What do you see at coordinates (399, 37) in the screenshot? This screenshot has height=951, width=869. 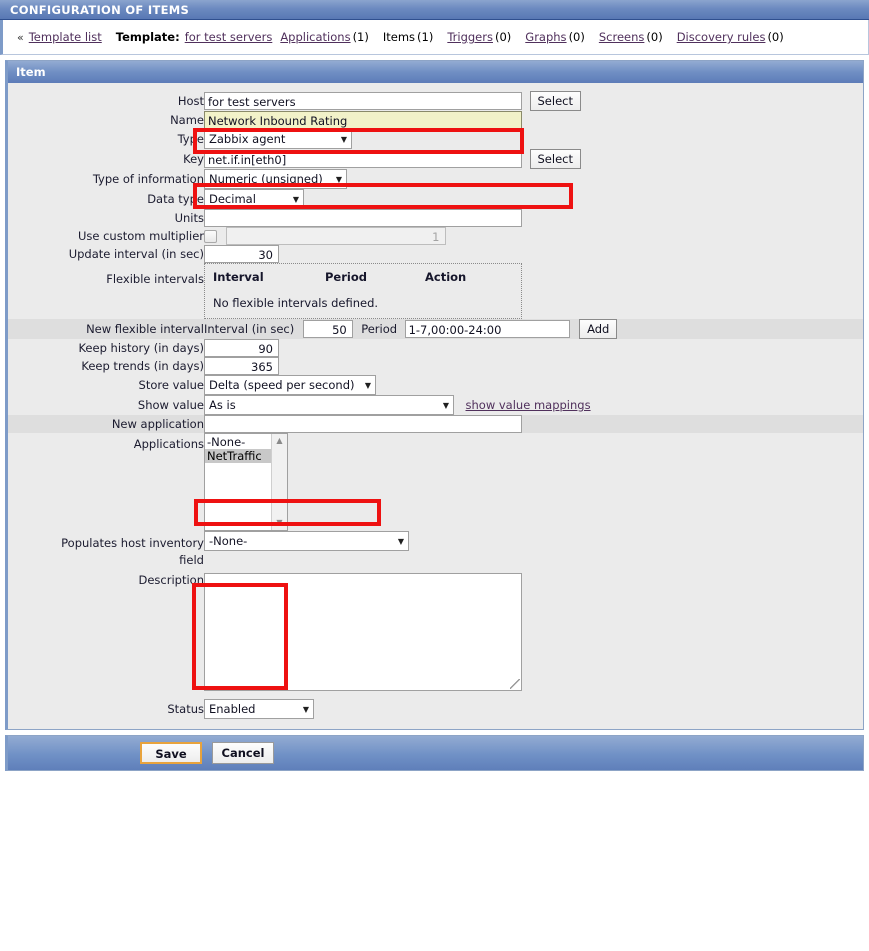 I see `breadcrumb-current-items: Items` at bounding box center [399, 37].